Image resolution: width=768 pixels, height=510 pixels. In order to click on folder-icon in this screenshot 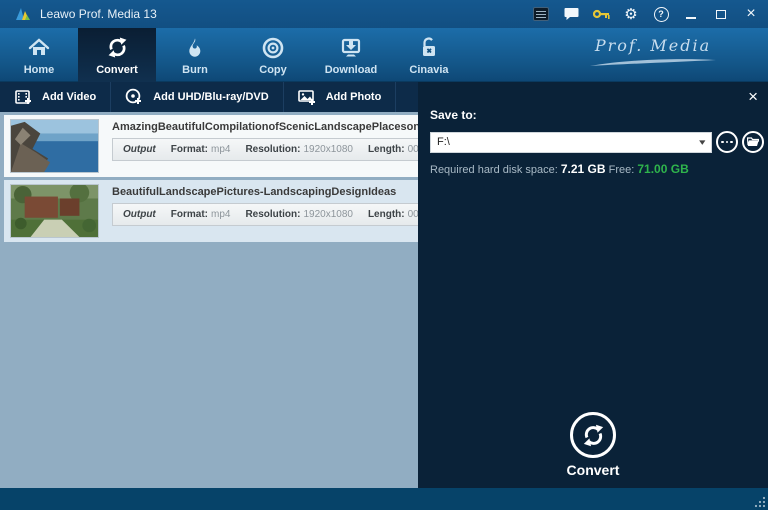, I will do `click(753, 141)`.